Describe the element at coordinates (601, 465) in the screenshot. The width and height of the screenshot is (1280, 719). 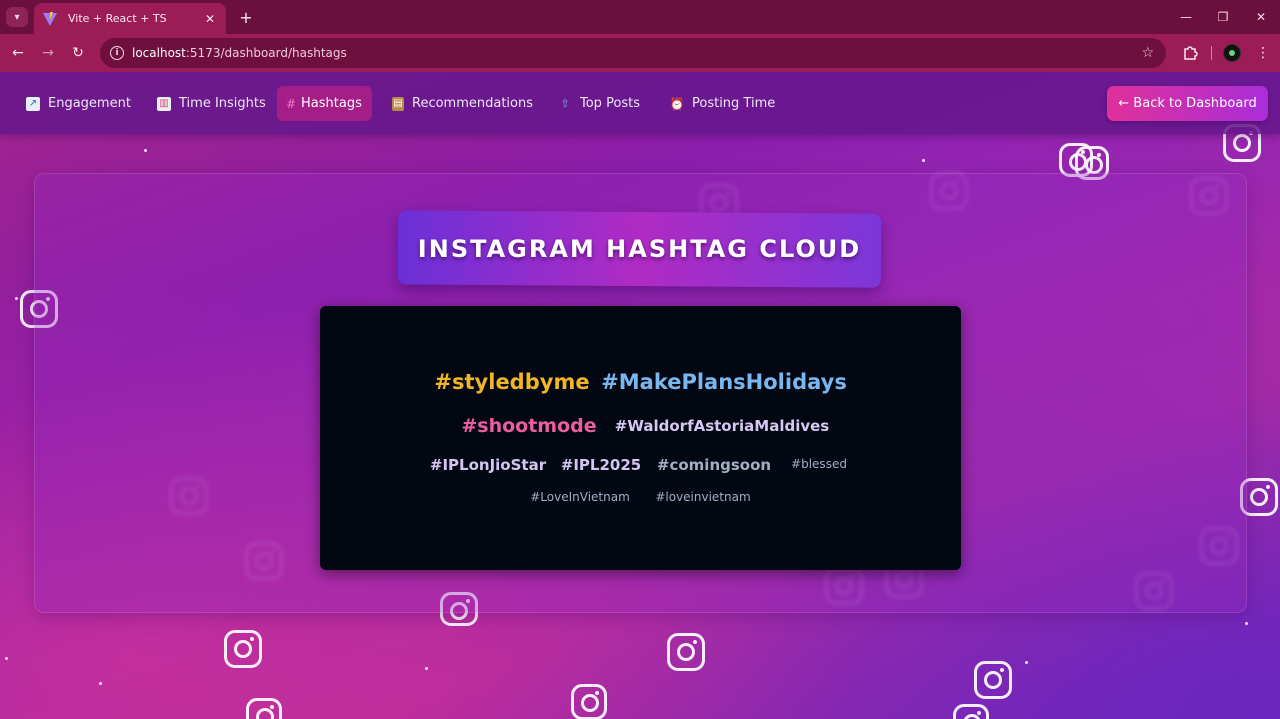
I see `hashtag-item: #IPL2025` at that location.